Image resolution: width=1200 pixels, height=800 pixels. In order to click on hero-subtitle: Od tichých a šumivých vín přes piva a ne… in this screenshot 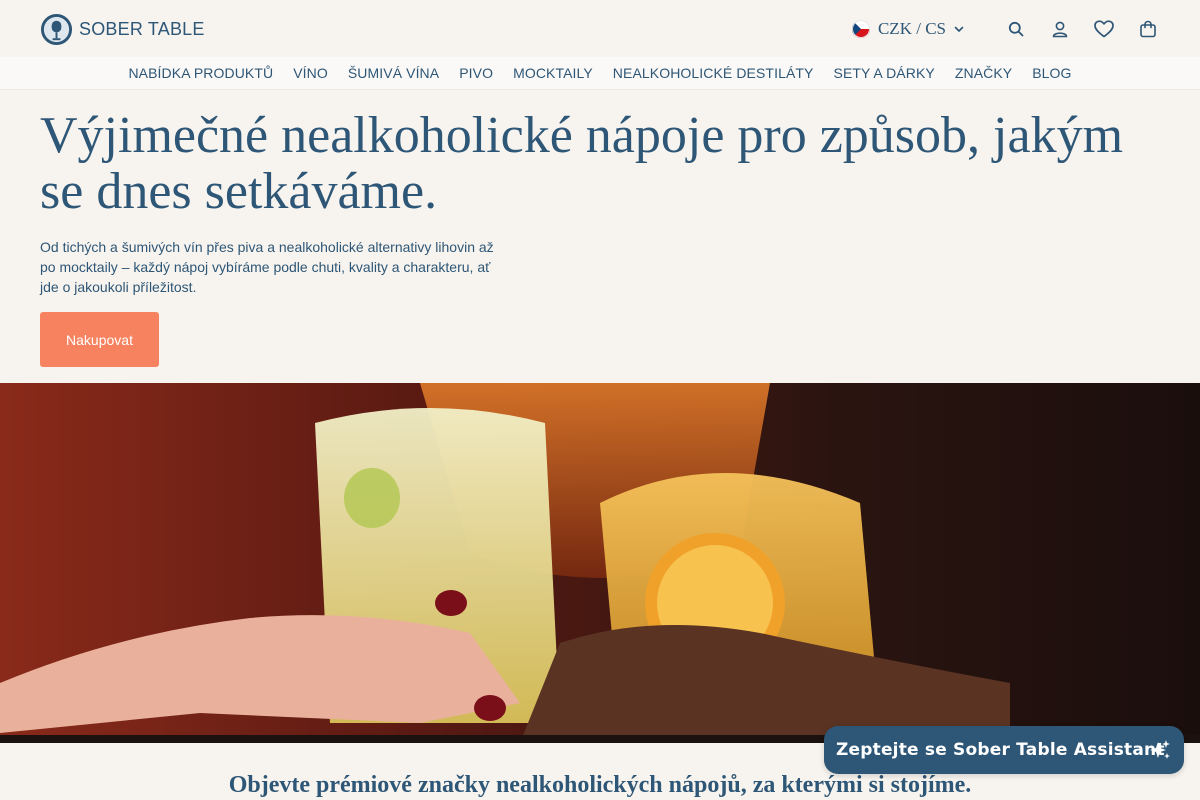, I will do `click(267, 267)`.